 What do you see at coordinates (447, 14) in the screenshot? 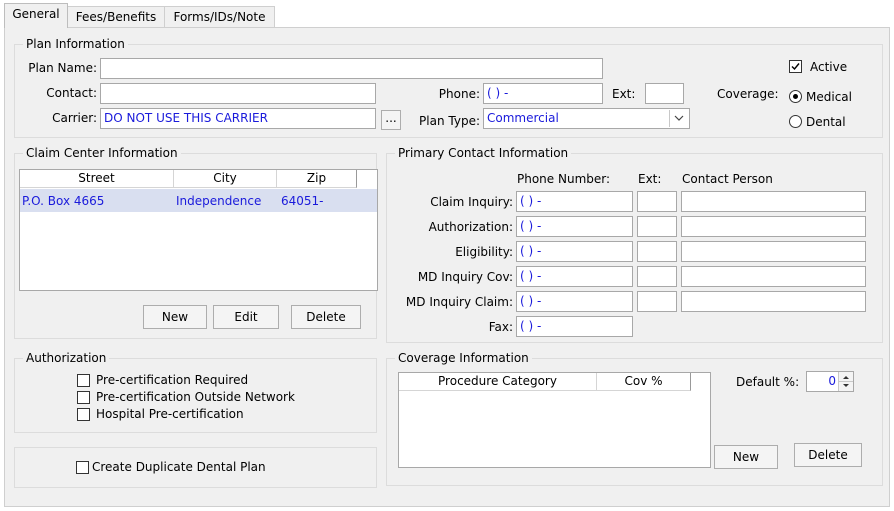
I see `tab-strip: General Fees/Benefits Forms/IDs/Note` at bounding box center [447, 14].